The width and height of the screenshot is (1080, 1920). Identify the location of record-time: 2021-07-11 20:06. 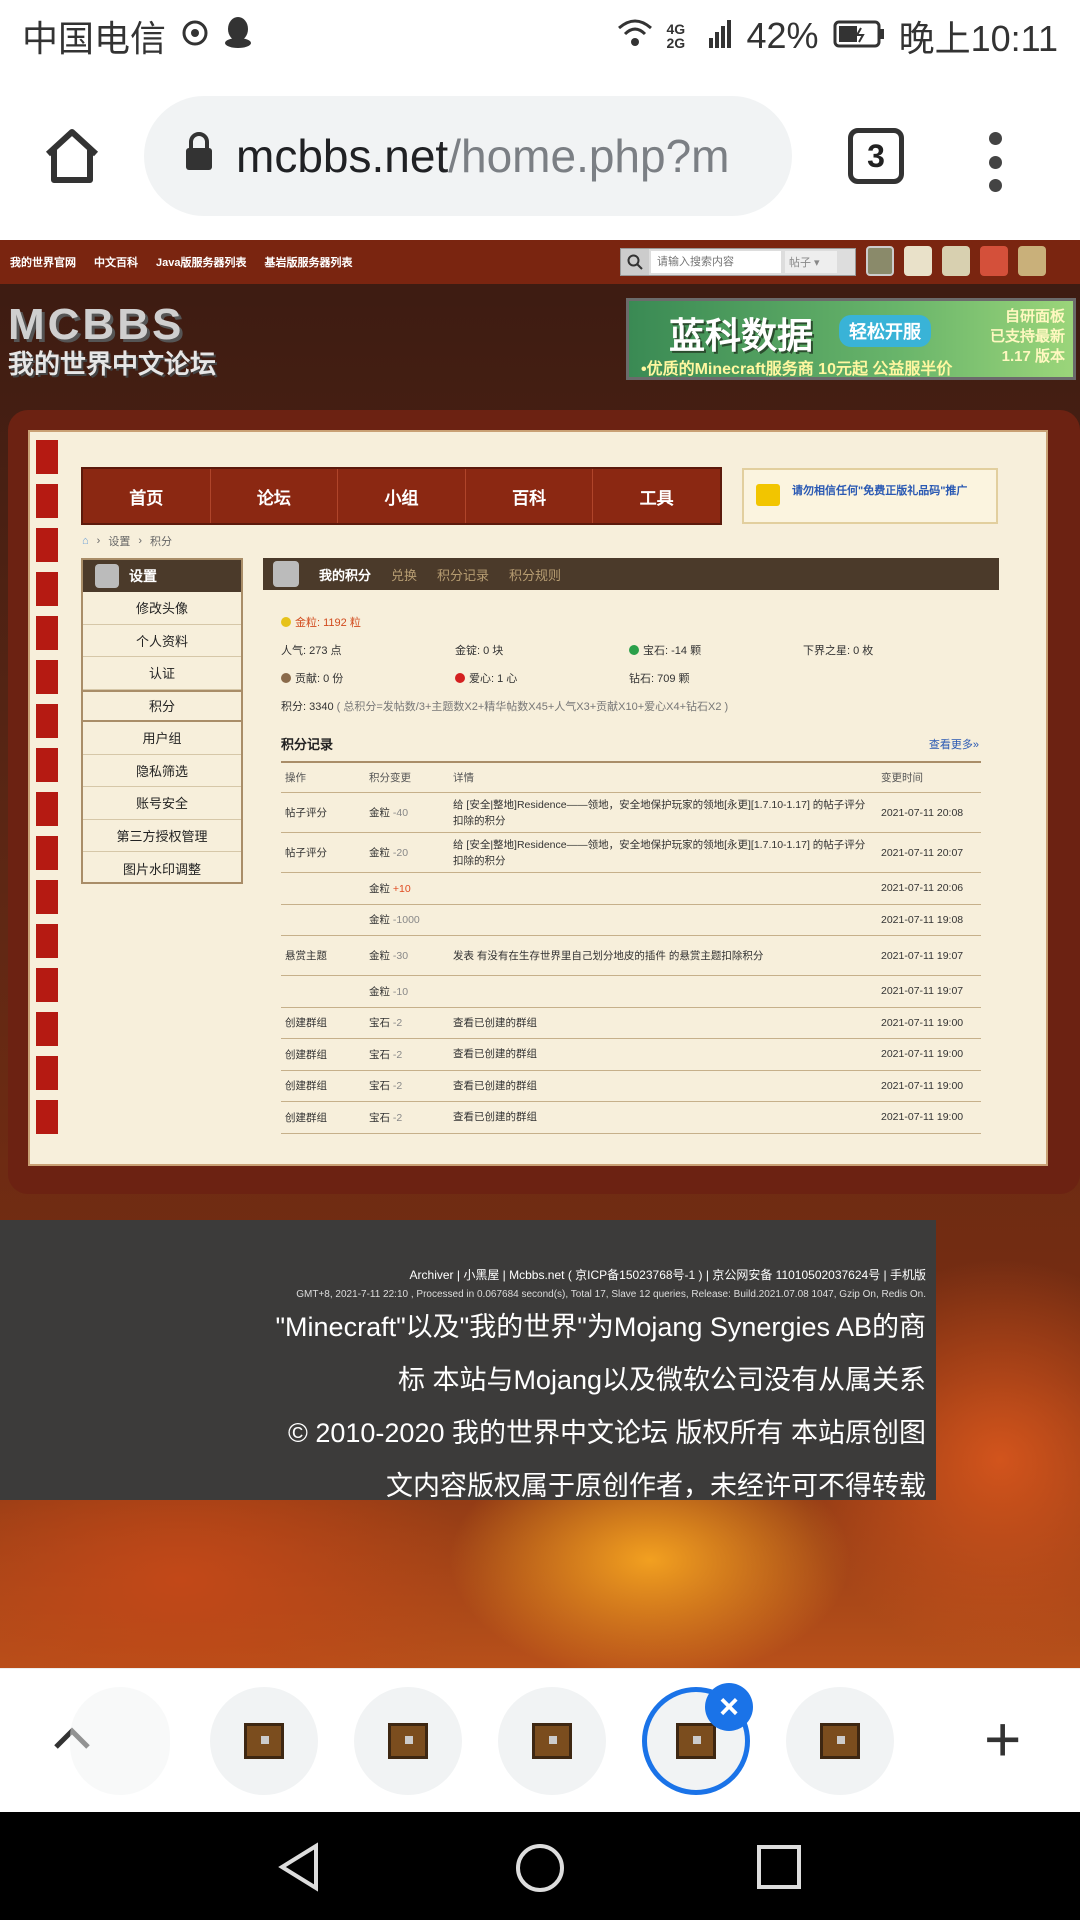
(922, 888).